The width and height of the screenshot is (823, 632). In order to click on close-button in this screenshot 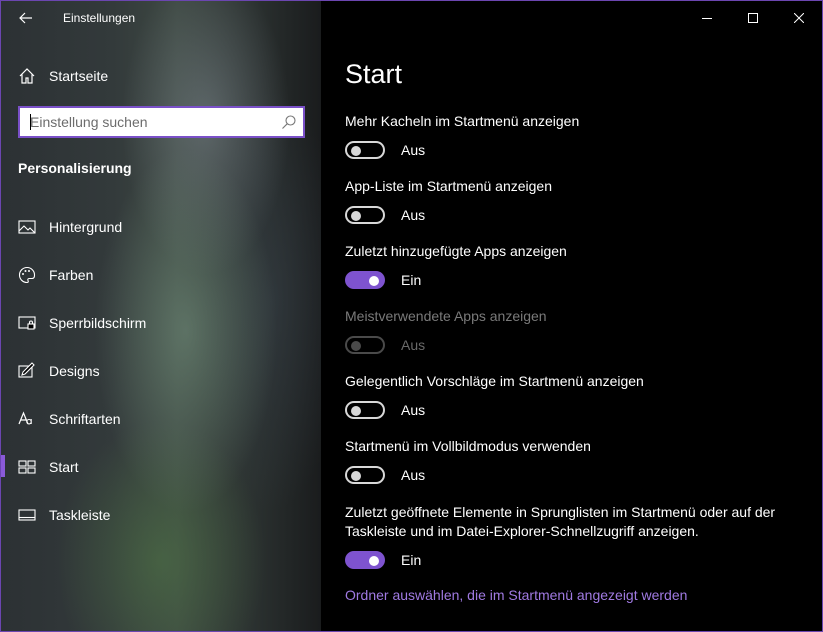, I will do `click(799, 18)`.